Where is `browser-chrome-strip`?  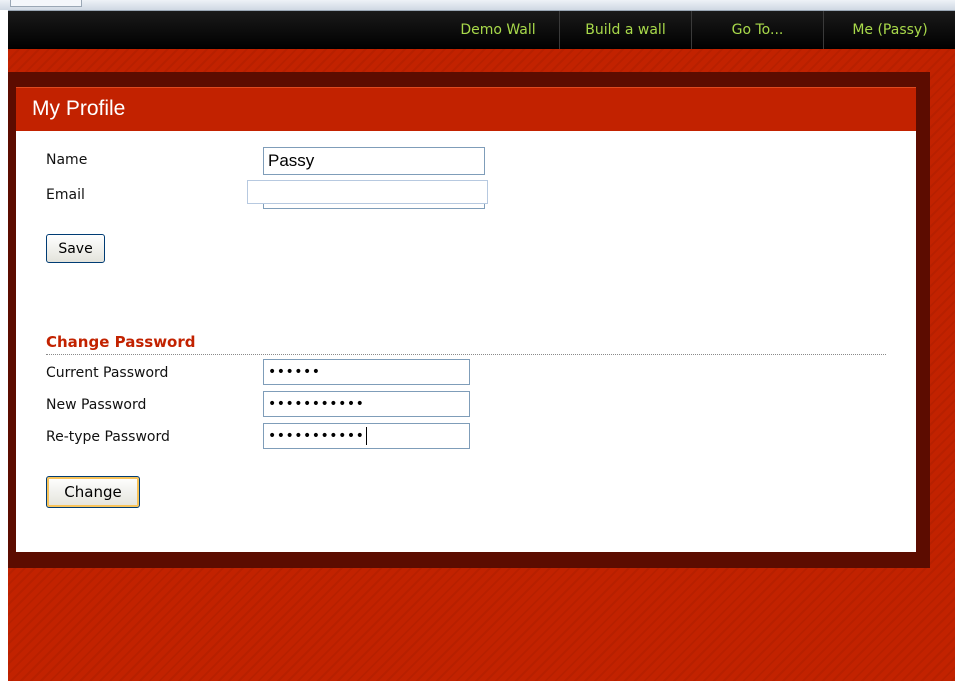
browser-chrome-strip is located at coordinates (477, 5).